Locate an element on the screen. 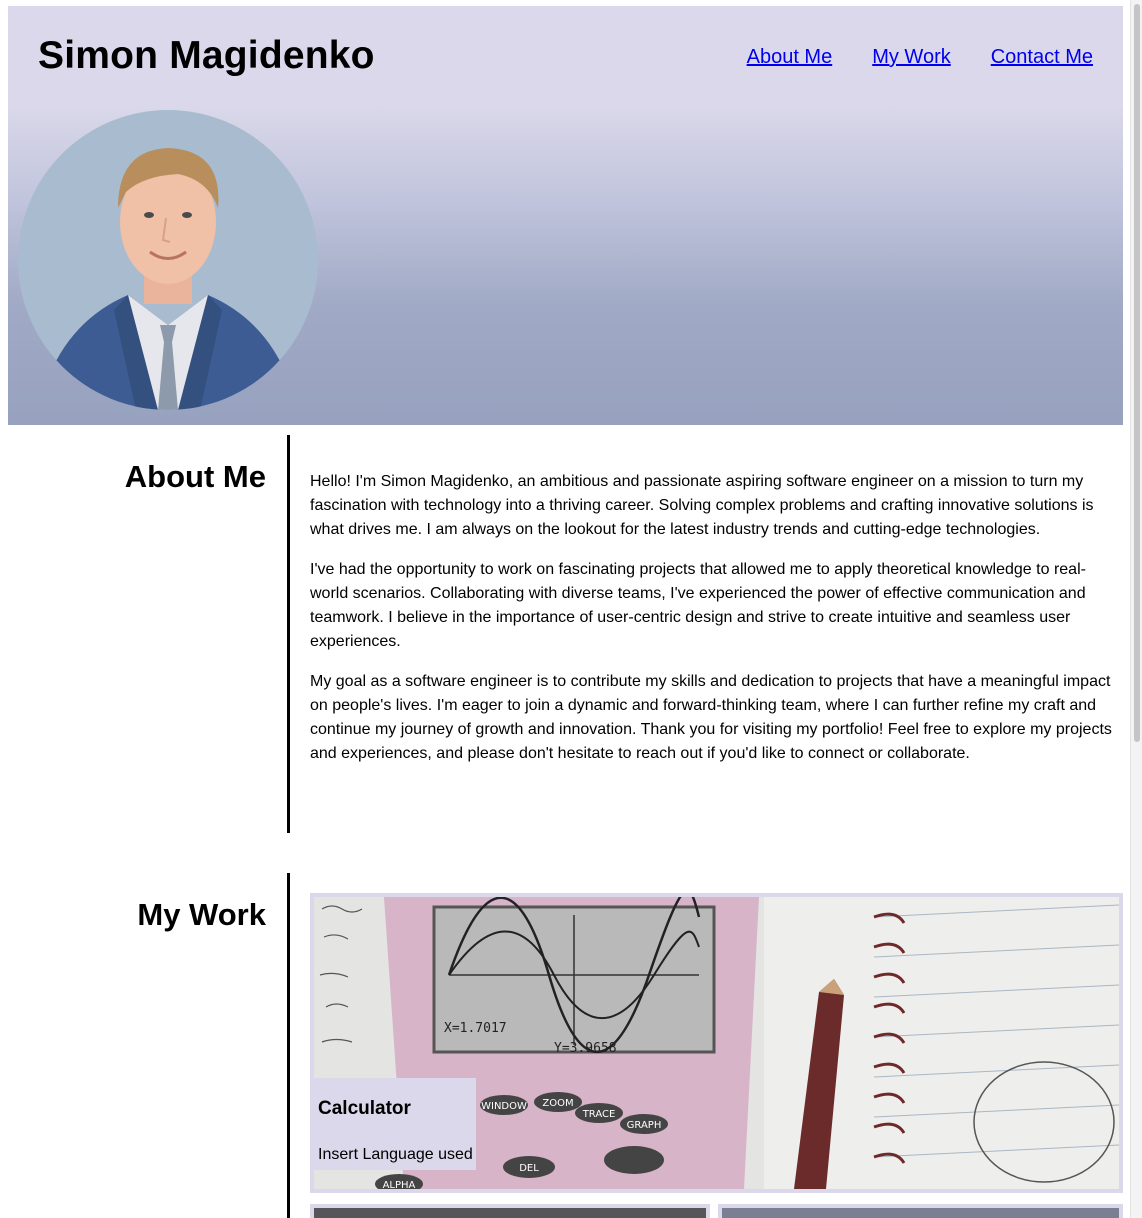 The height and width of the screenshot is (1218, 1142). about-heading: About Me is located at coordinates (195, 476).